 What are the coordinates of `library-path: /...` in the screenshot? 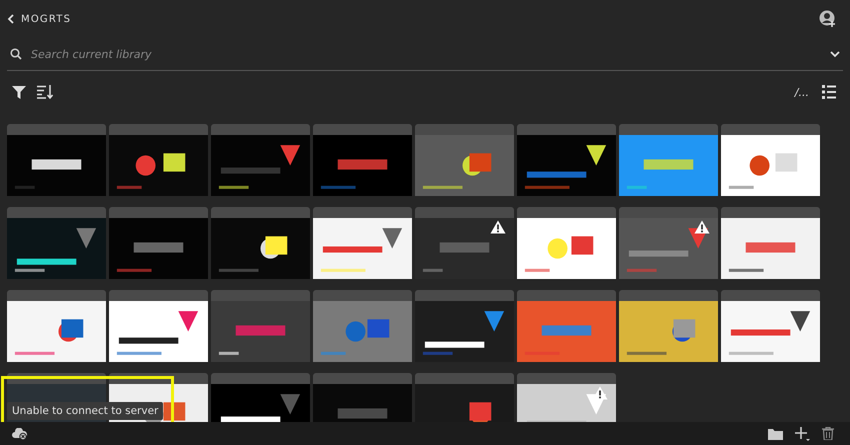 It's located at (801, 92).